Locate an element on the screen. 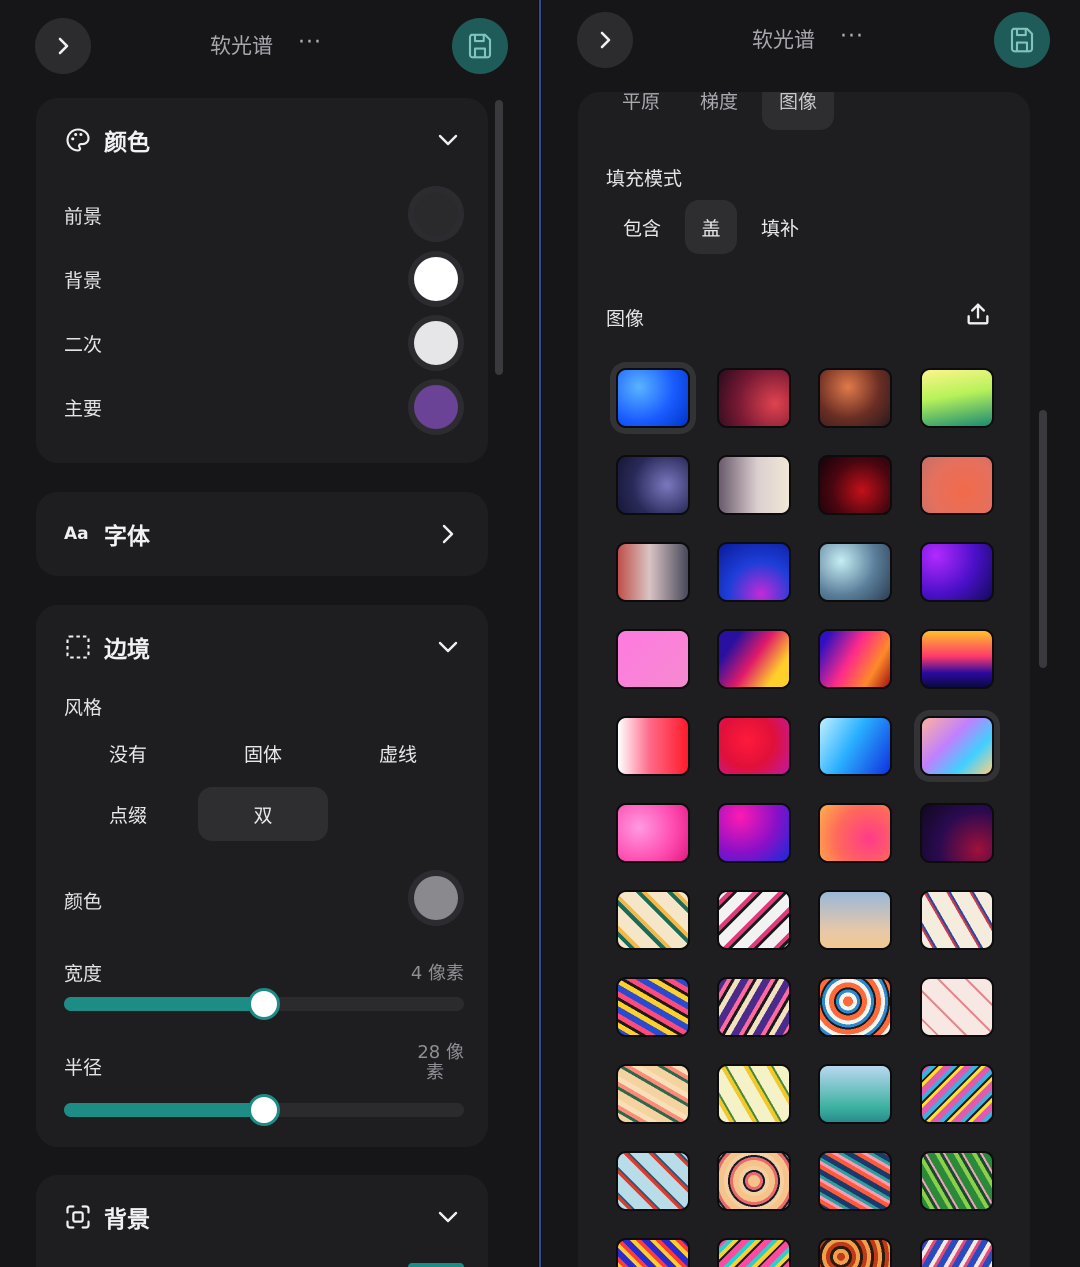 The width and height of the screenshot is (1080, 1267). color-section-header: 颜色 is located at coordinates (262, 140).